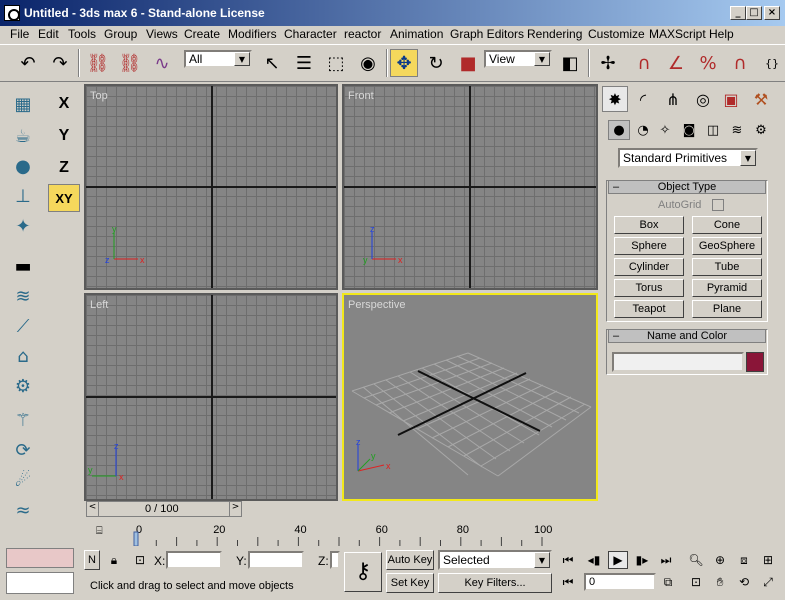  What do you see at coordinates (235, 509) in the screenshot?
I see `chevron-right-icon: >` at bounding box center [235, 509].